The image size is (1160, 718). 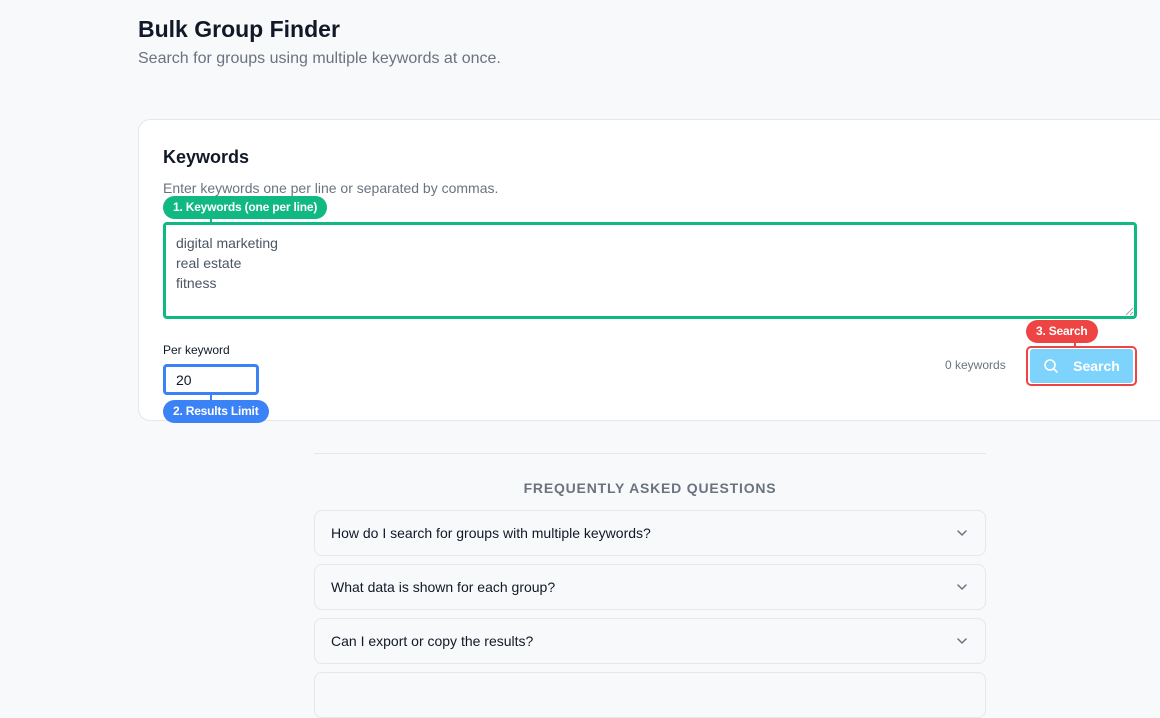 What do you see at coordinates (650, 488) in the screenshot?
I see `faq-heading: FREQUENTLY ASKED QUESTIONS` at bounding box center [650, 488].